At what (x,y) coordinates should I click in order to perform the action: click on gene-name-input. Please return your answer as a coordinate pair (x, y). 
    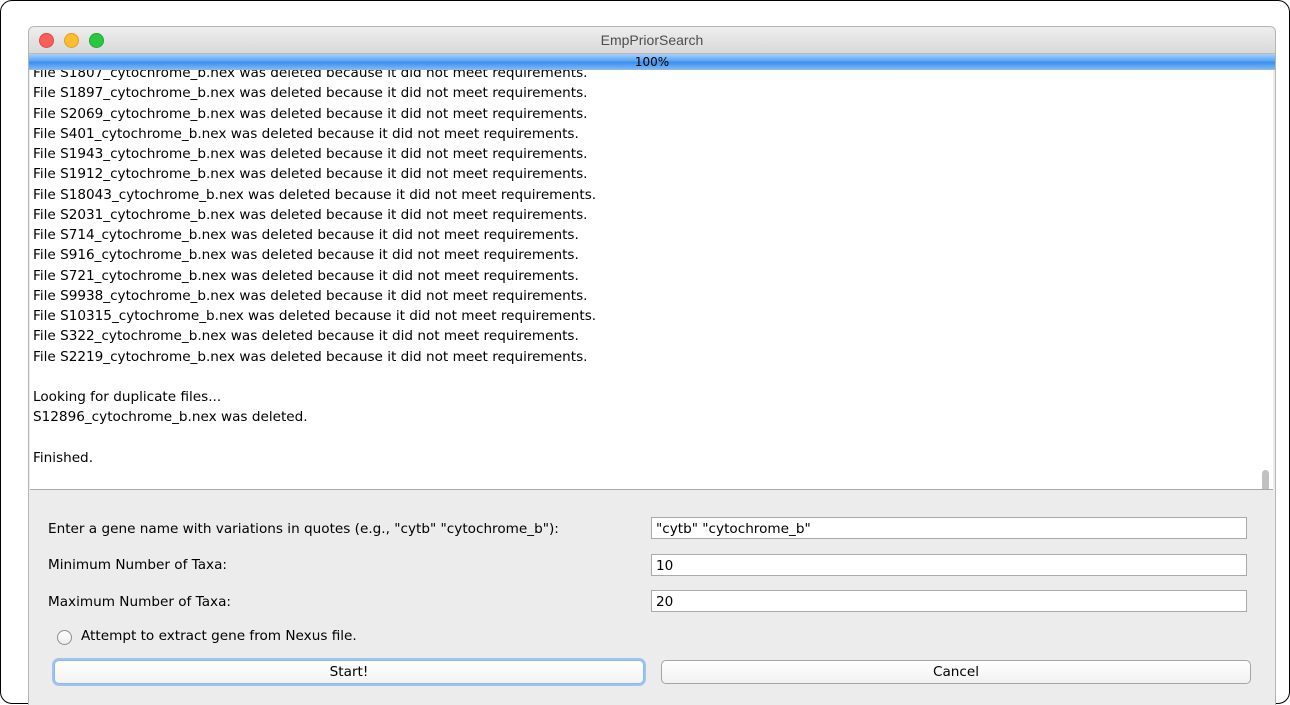
    Looking at the image, I should click on (949, 528).